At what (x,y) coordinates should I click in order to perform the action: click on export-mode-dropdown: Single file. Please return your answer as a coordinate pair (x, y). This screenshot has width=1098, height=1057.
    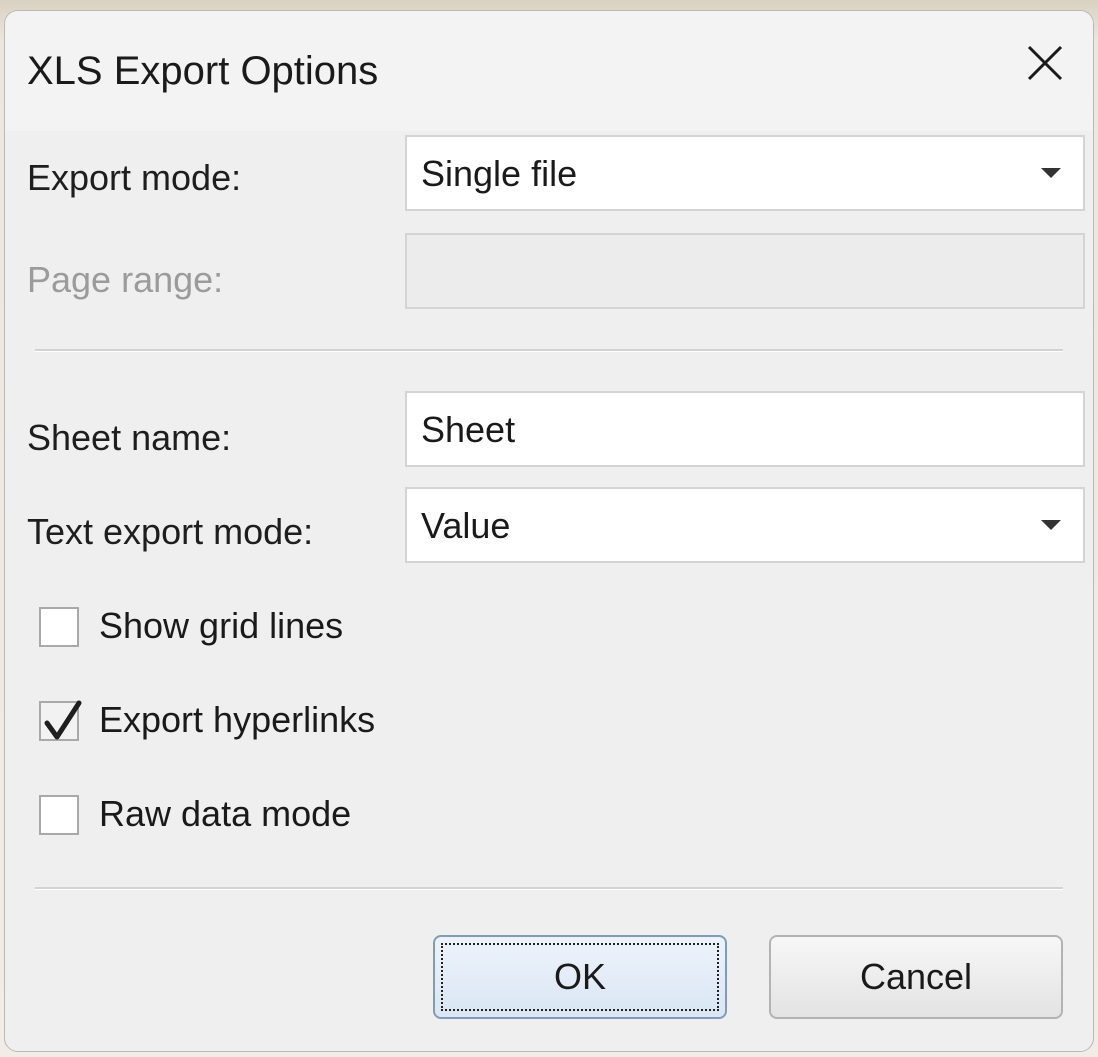
    Looking at the image, I should click on (745, 173).